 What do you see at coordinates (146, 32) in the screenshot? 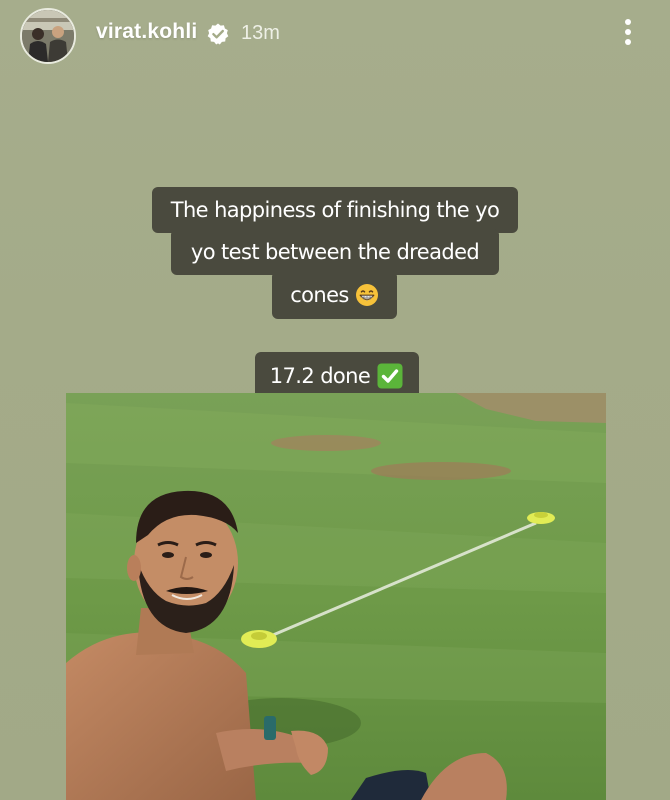
I see `username: virat.kohli` at bounding box center [146, 32].